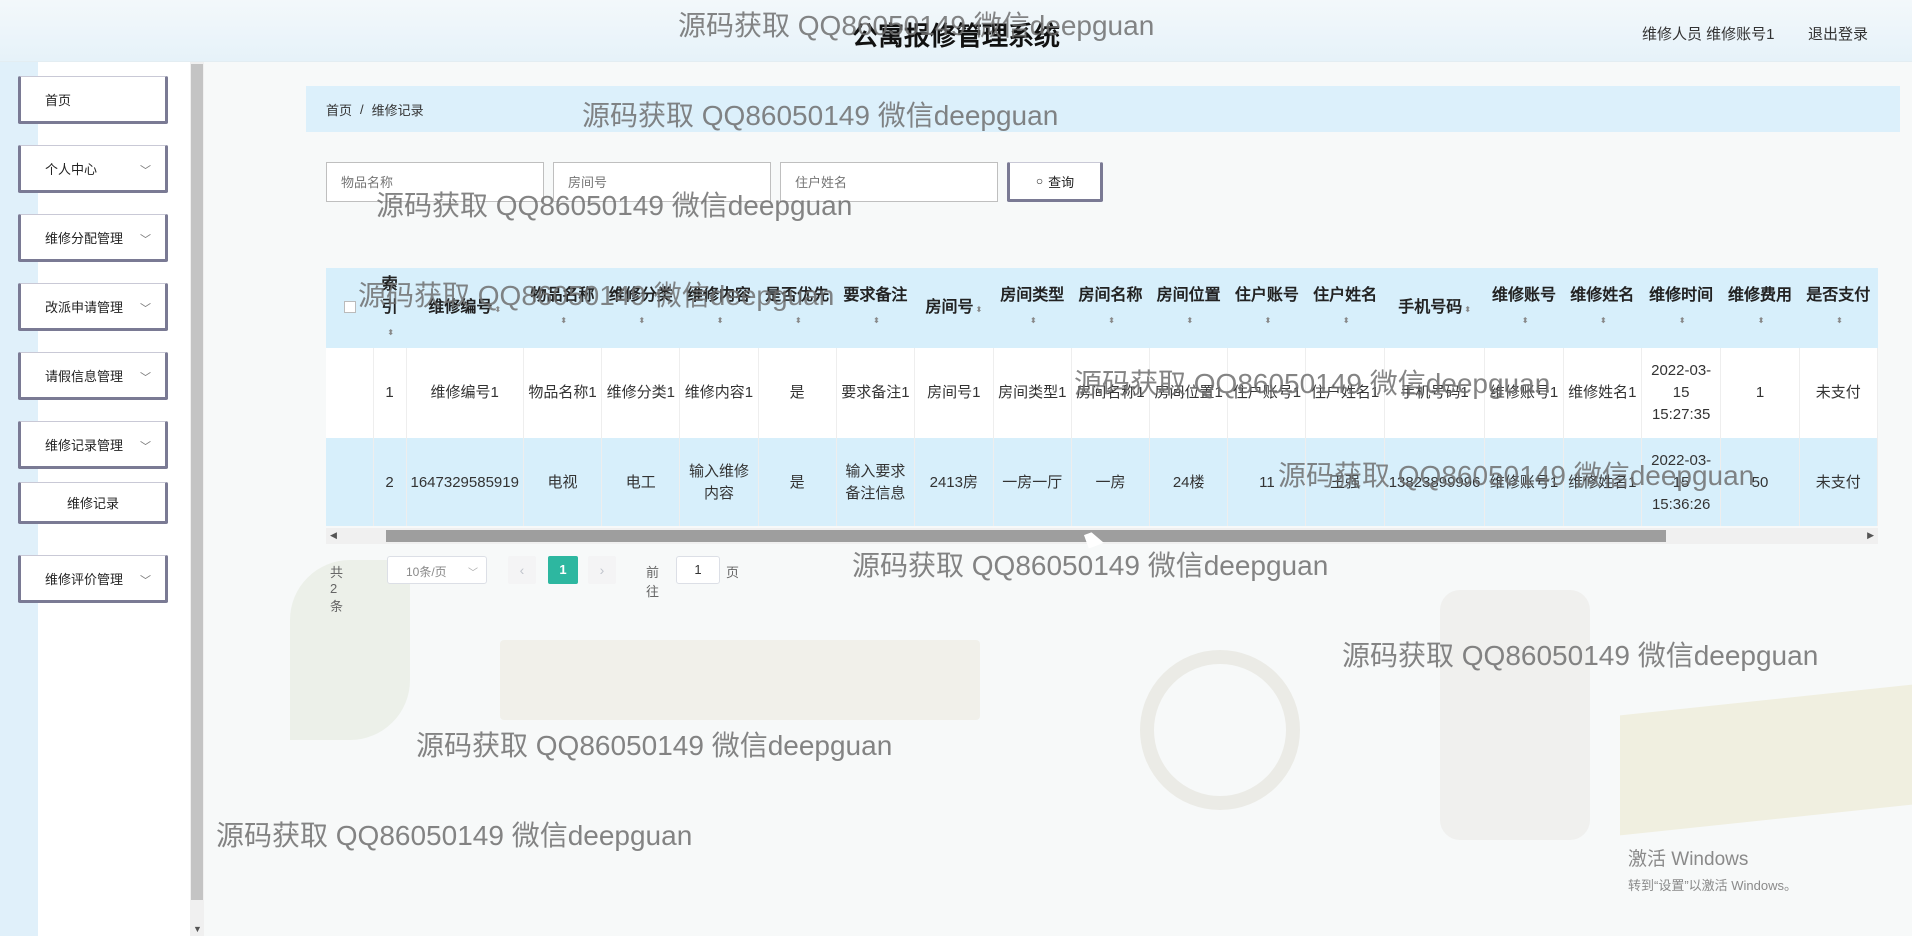 Image resolution: width=1912 pixels, height=936 pixels. What do you see at coordinates (1760, 308) in the screenshot?
I see `column-header: 维修费用⬍` at bounding box center [1760, 308].